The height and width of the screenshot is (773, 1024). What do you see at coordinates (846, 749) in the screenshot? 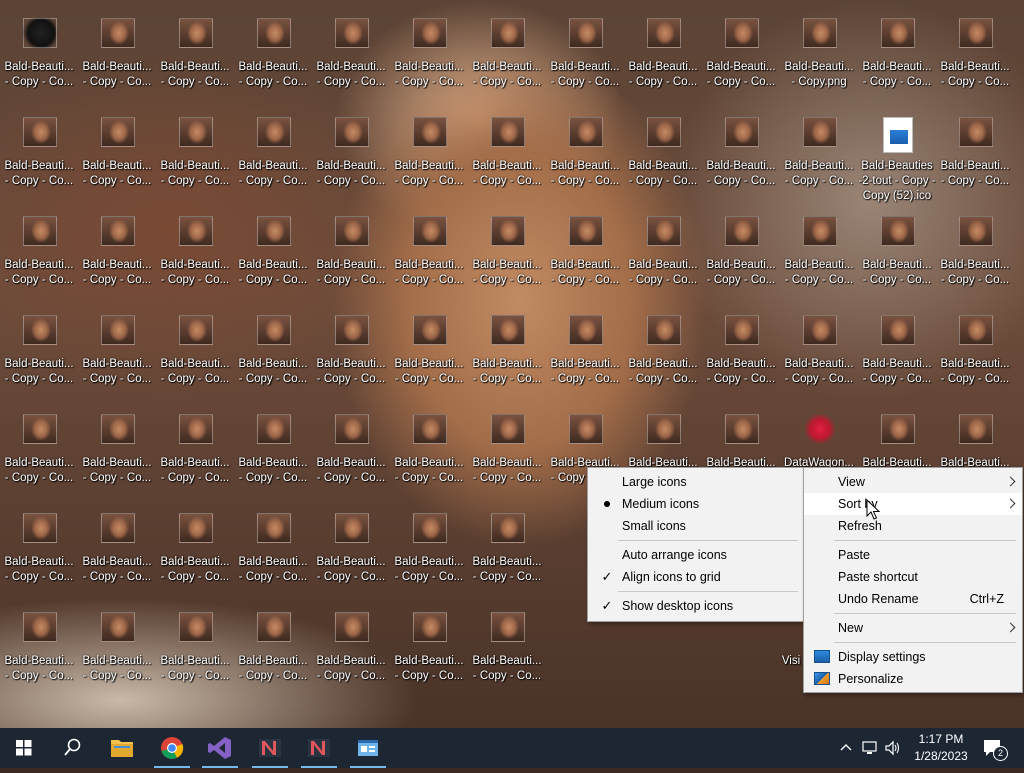
I see `show-hidden-icons-button` at bounding box center [846, 749].